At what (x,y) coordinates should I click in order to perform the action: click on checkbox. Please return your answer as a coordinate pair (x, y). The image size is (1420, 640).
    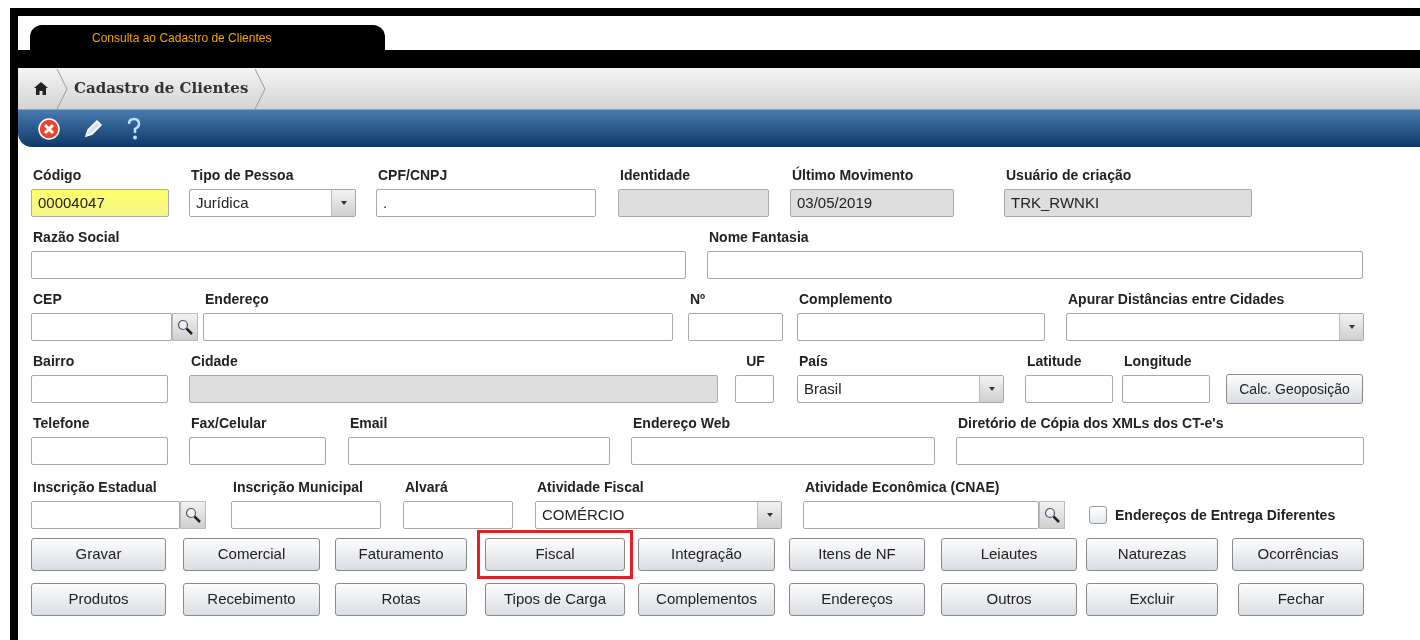
    Looking at the image, I should click on (1098, 515).